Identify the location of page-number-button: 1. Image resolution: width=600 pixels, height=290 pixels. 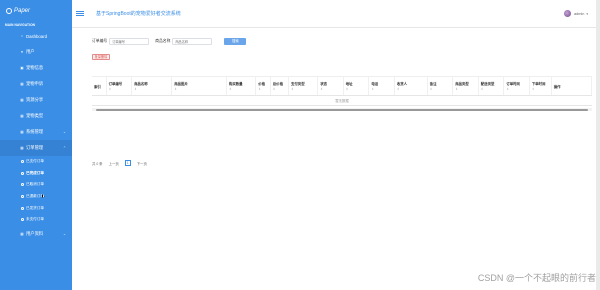
(127, 163).